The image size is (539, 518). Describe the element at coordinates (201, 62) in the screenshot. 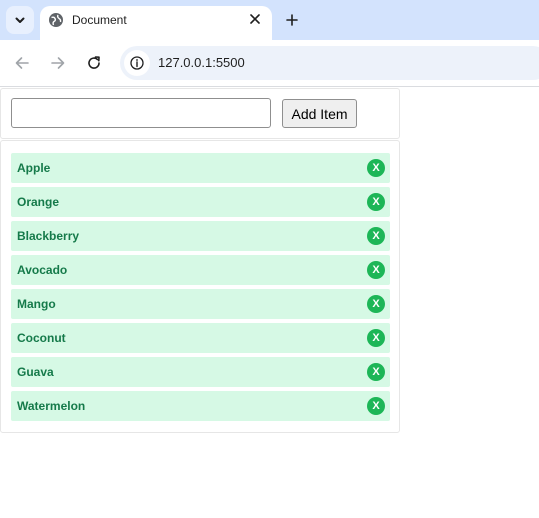

I see `url-text: 127.0.0.1:5500` at that location.